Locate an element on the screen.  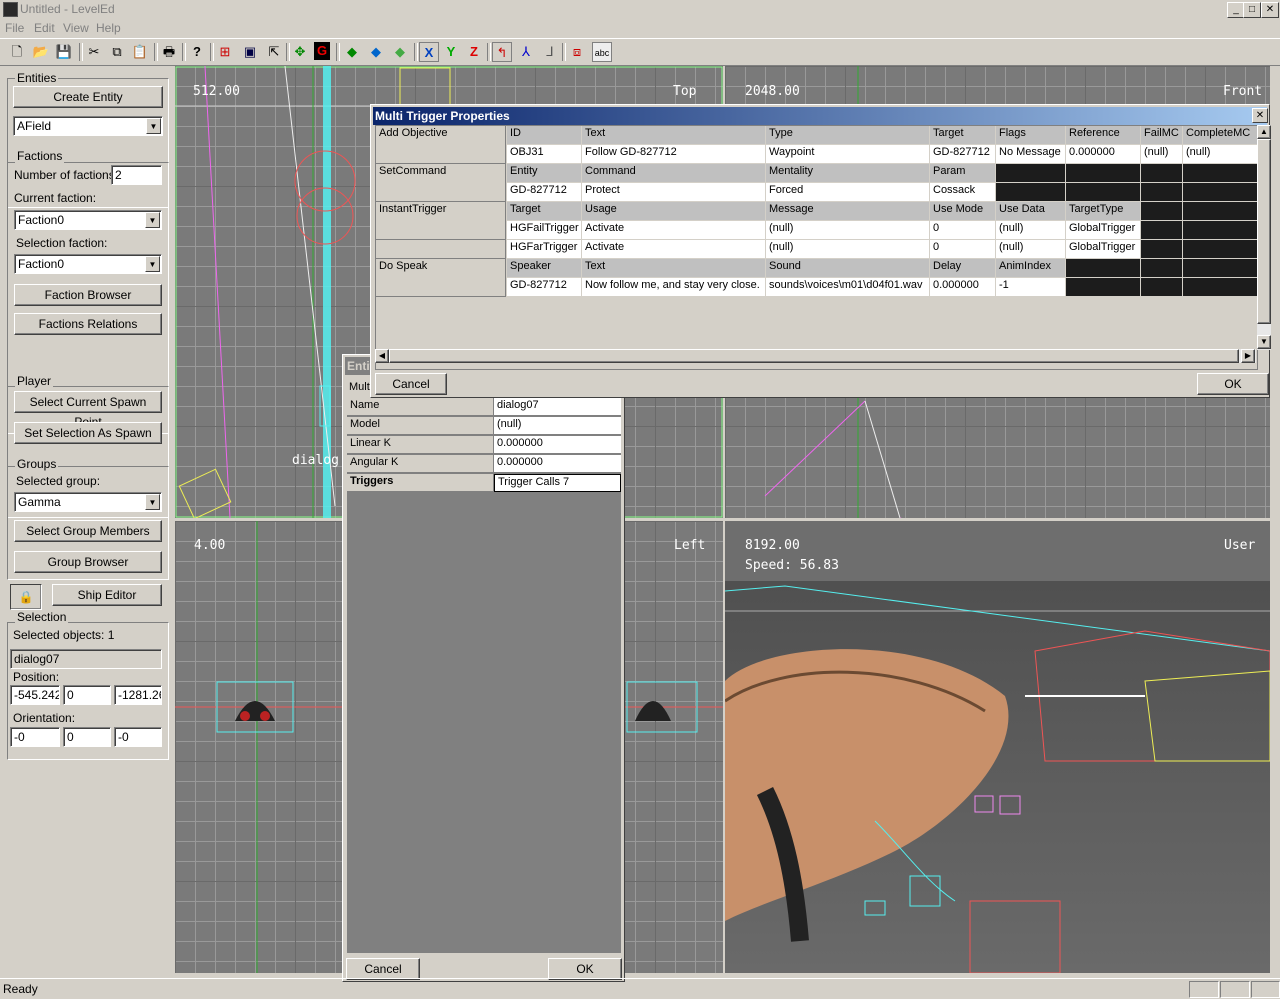
trigger-cell: No Message is located at coordinates (1030, 154).